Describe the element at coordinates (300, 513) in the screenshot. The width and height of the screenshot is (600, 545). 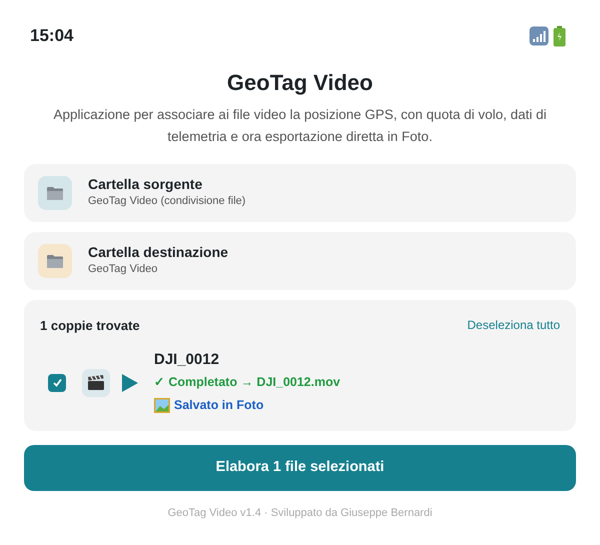
I see `footer-text: GeoTag Video v1.4 · Sviluppato da Giuseppe Bernardi` at that location.